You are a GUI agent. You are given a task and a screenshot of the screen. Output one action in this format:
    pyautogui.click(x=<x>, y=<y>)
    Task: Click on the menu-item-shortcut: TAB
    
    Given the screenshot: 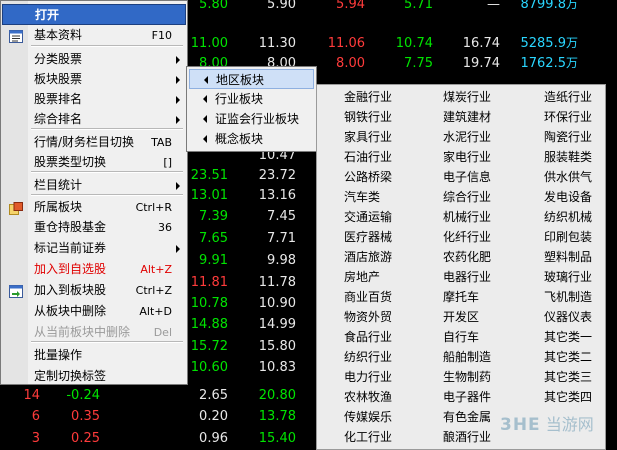 What is the action you would take?
    pyautogui.click(x=161, y=142)
    